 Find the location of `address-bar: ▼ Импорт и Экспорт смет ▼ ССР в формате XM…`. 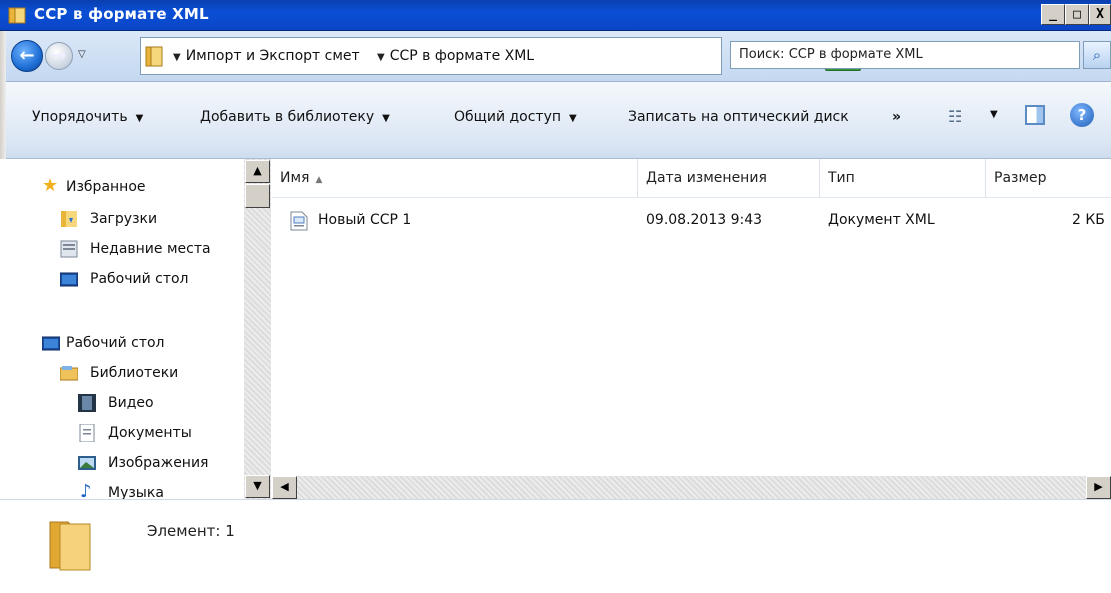

address-bar: ▼ Импорт и Экспорт смет ▼ ССР в формате XM… is located at coordinates (500, 56).